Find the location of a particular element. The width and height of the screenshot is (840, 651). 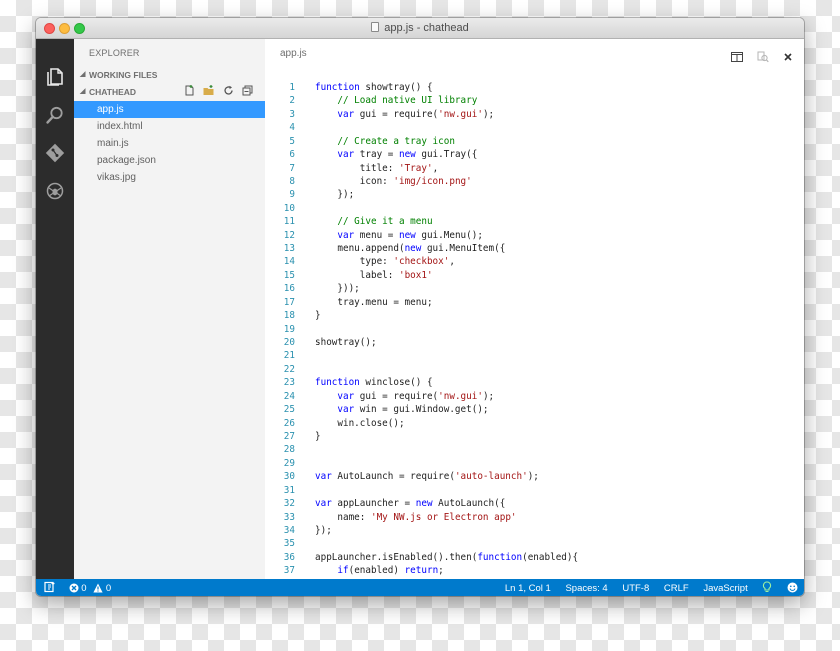

code-line: 18} is located at coordinates (534, 315).